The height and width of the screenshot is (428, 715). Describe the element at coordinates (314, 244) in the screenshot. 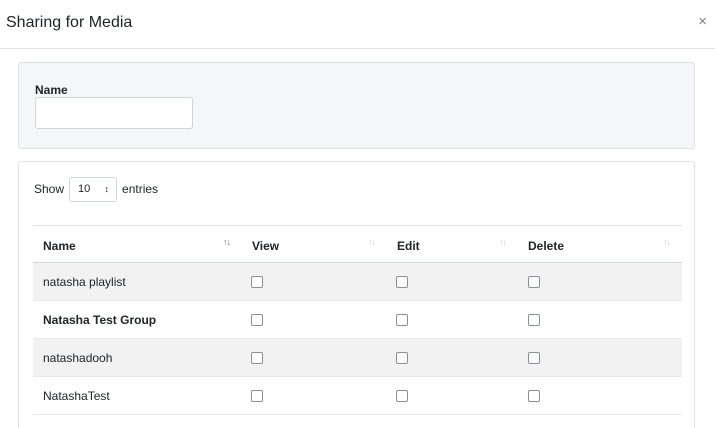

I see `column-header-view: View ↑↓` at that location.